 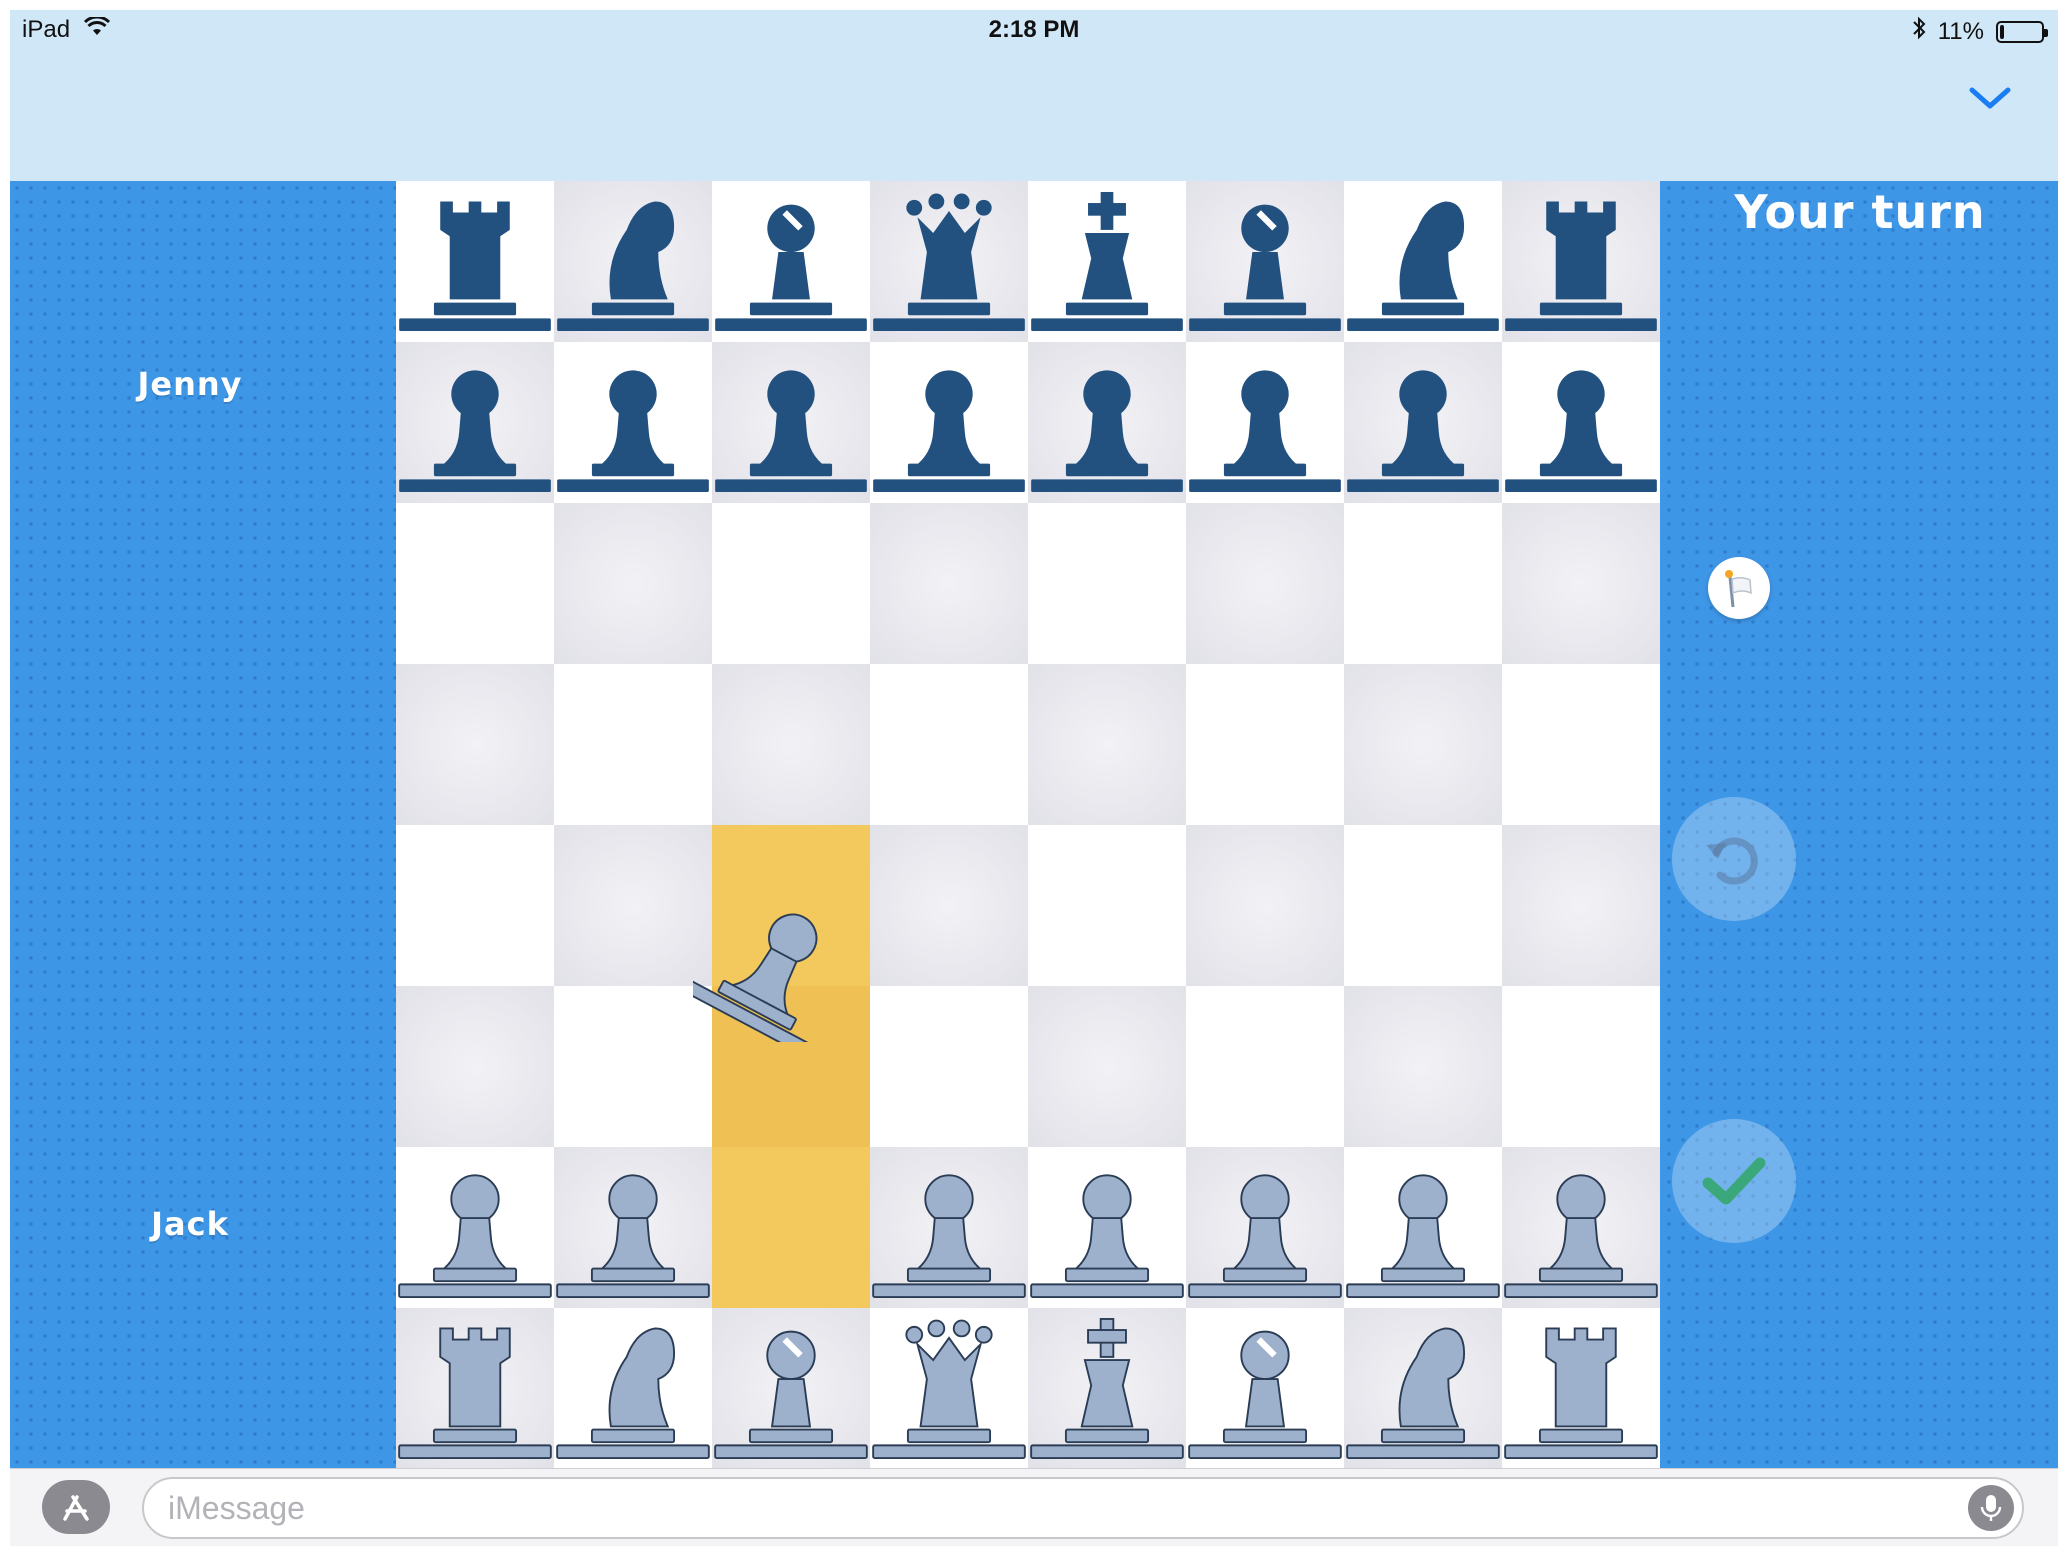 What do you see at coordinates (1034, 29) in the screenshot?
I see `status-time: 2:18 PM` at bounding box center [1034, 29].